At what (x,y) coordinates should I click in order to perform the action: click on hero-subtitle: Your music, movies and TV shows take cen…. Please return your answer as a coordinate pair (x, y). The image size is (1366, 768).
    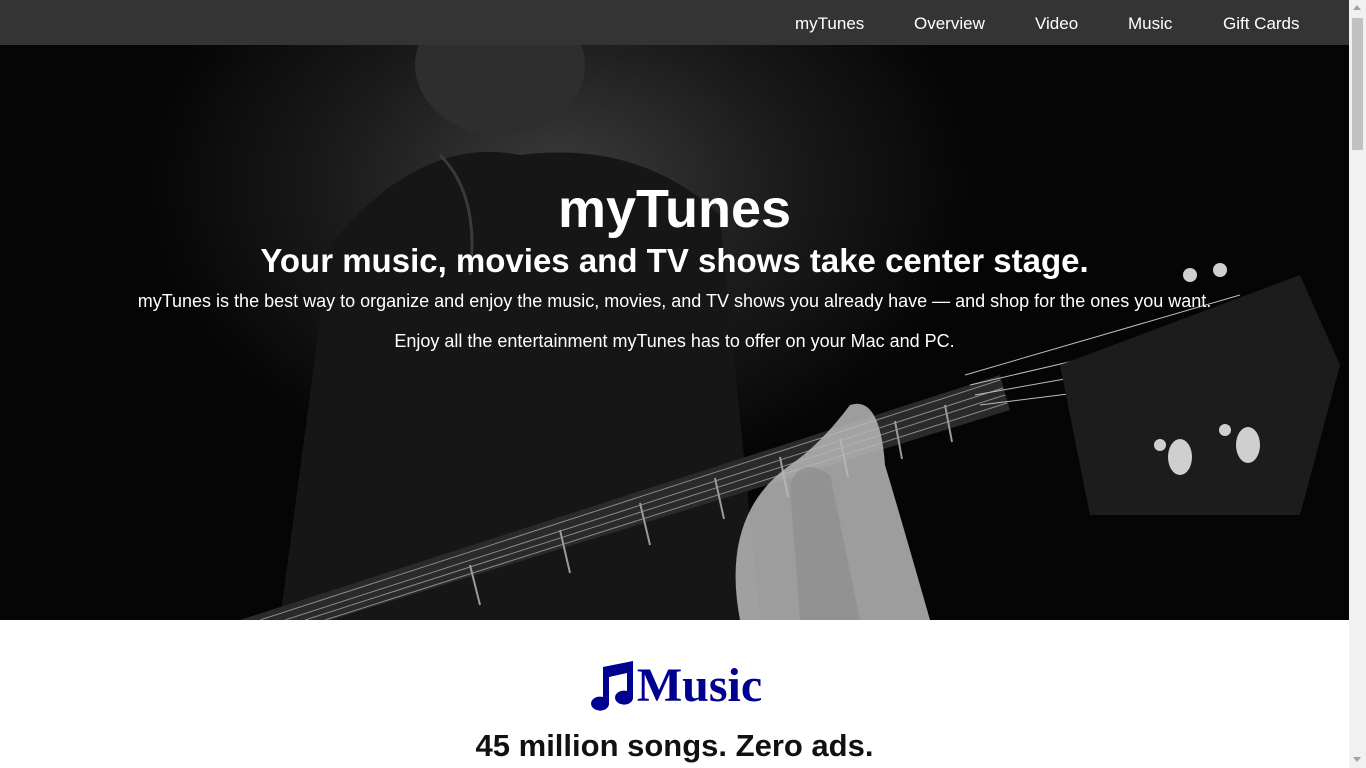
    Looking at the image, I should click on (674, 260).